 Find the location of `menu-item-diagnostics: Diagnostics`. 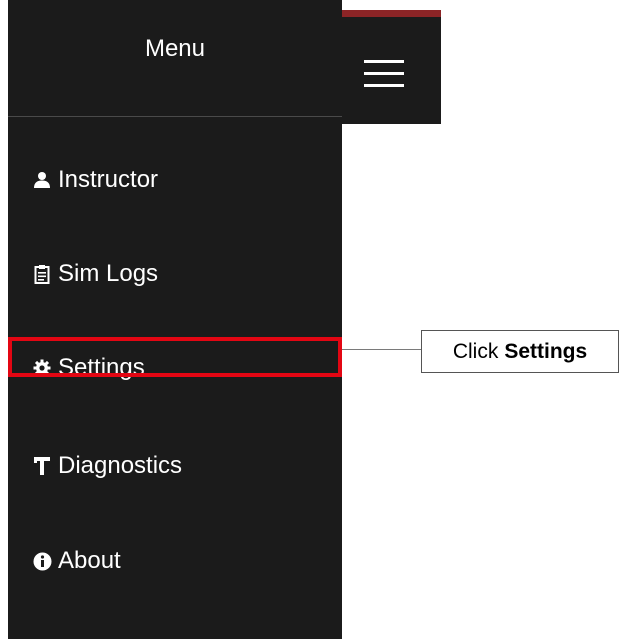

menu-item-diagnostics: Diagnostics is located at coordinates (175, 466).